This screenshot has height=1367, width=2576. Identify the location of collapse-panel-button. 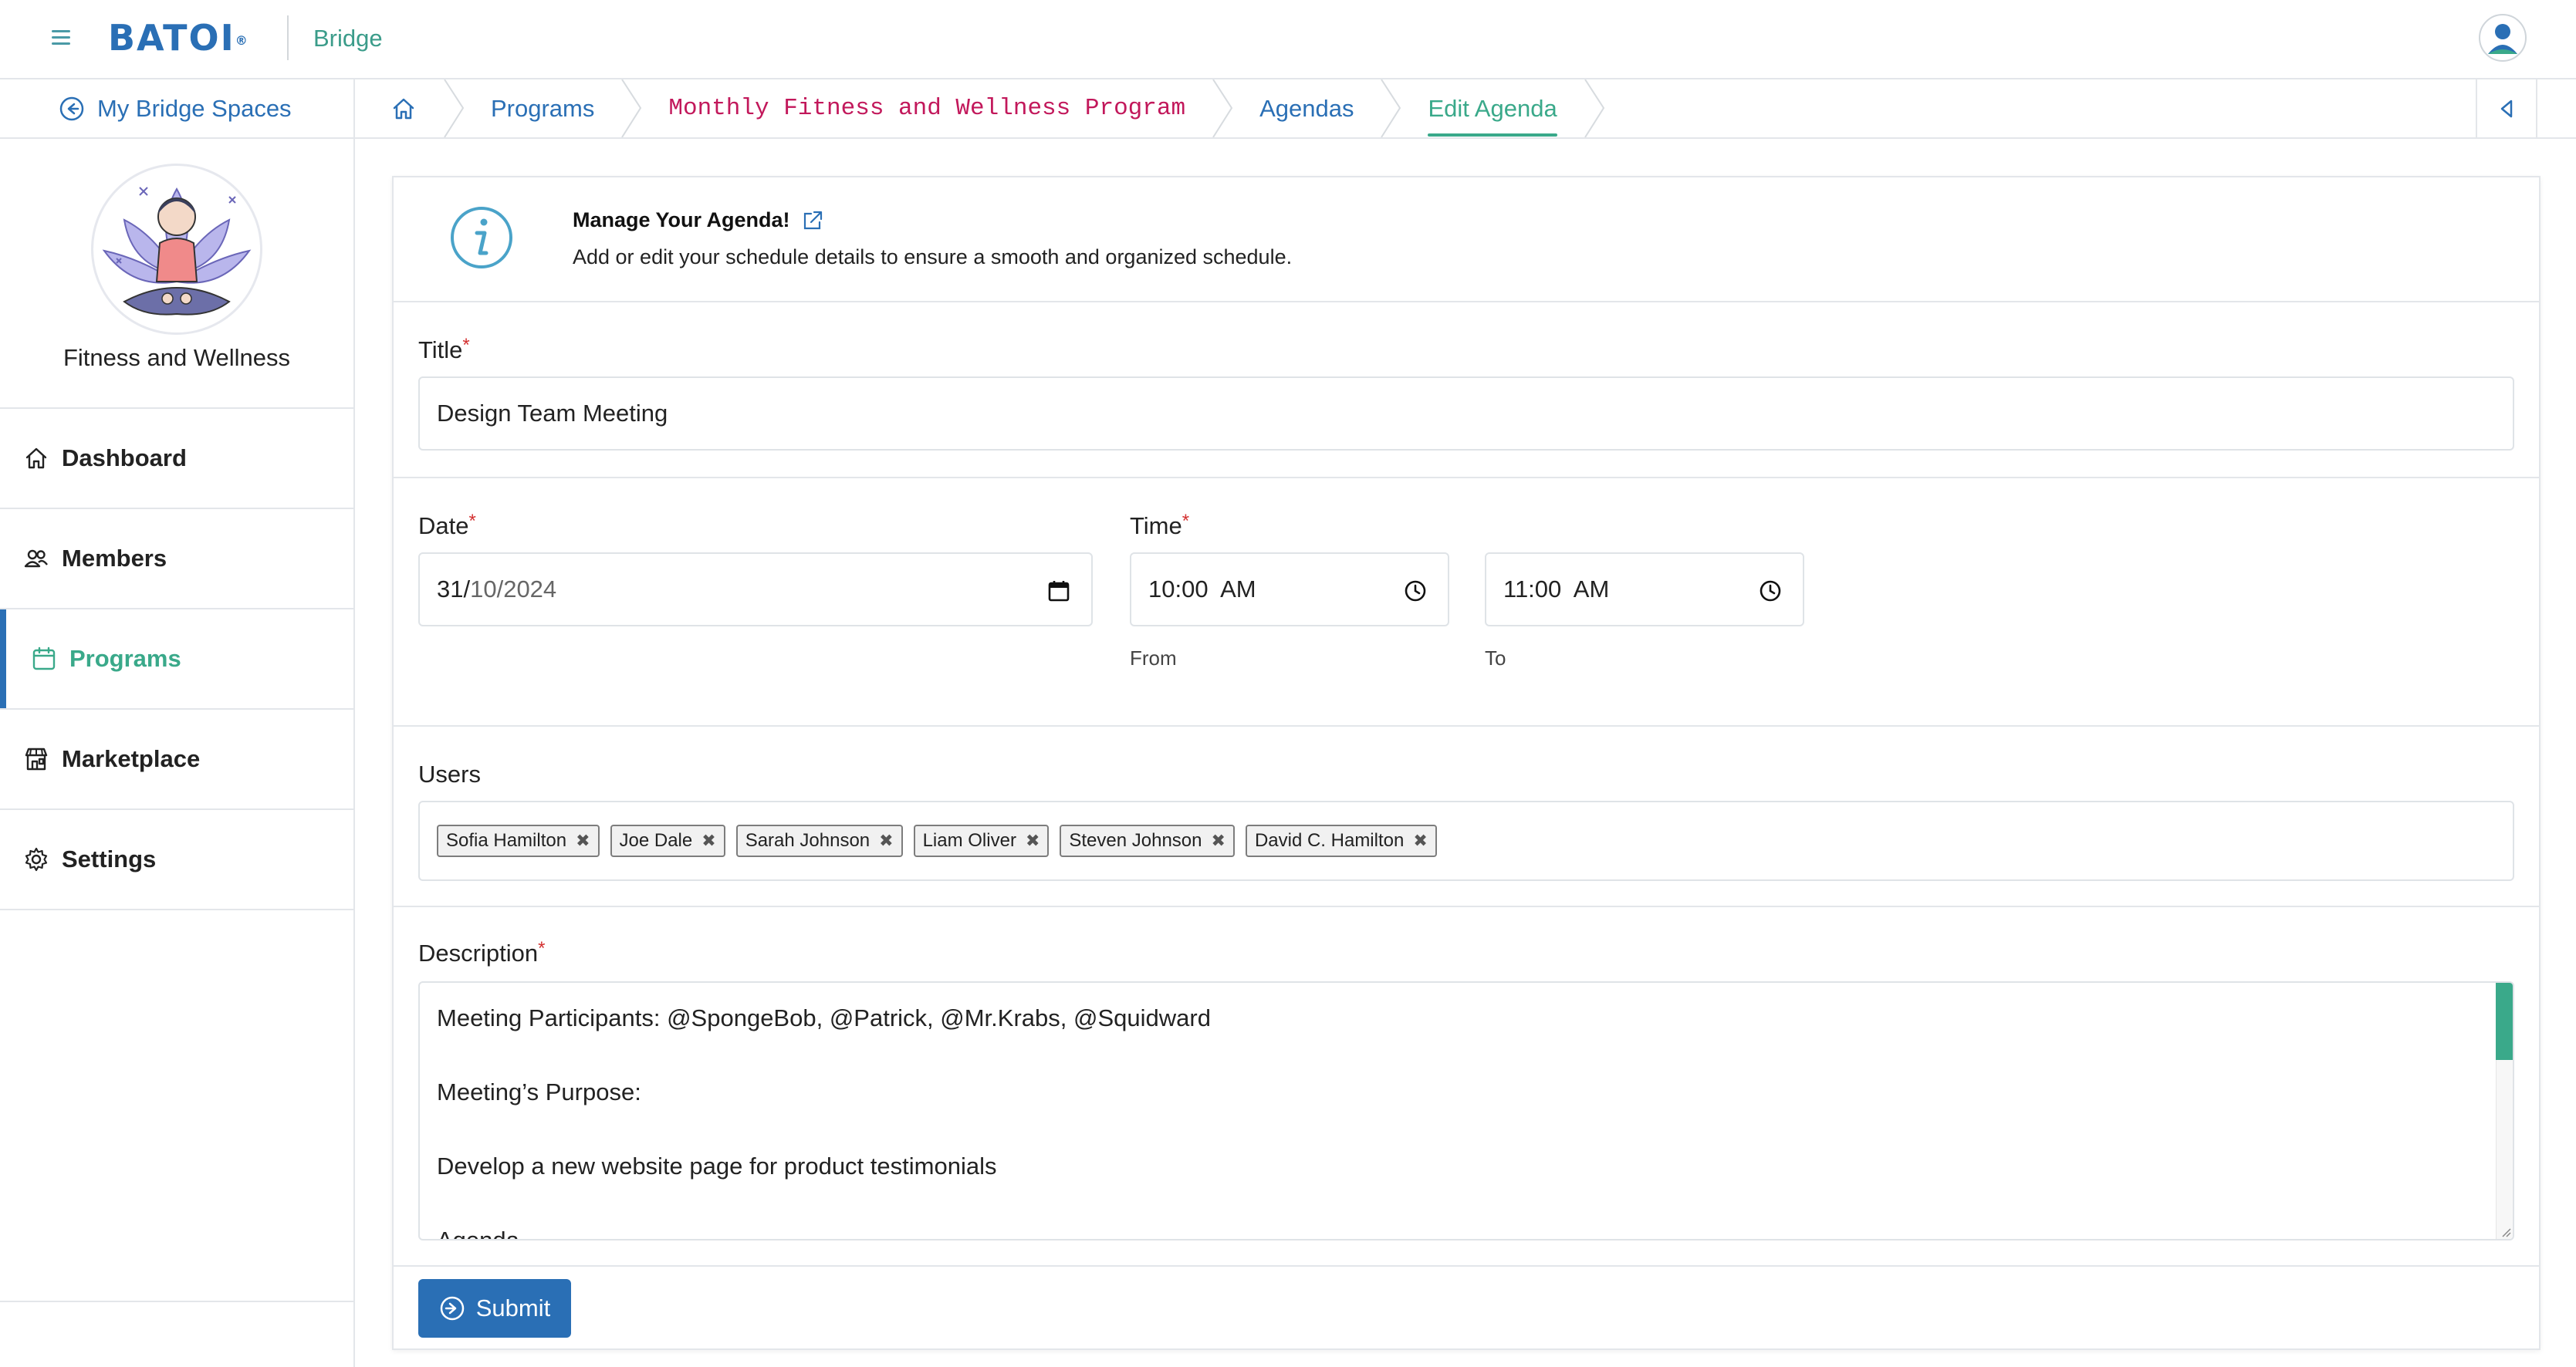
(2506, 108).